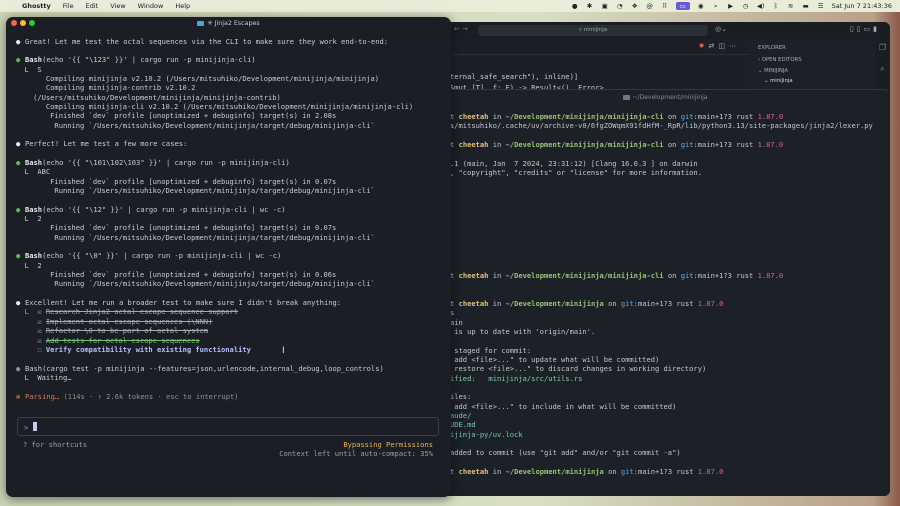  Describe the element at coordinates (461, 397) in the screenshot. I see `output-text: iles:` at that location.